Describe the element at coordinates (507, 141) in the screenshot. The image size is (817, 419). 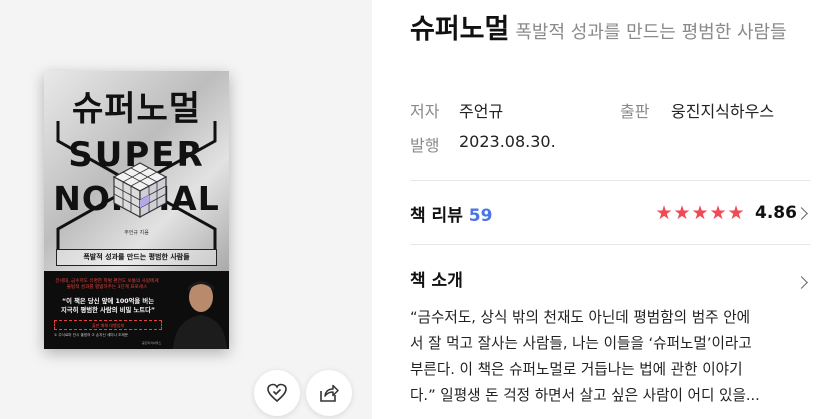
I see `date-value: 2023.08.30.` at that location.